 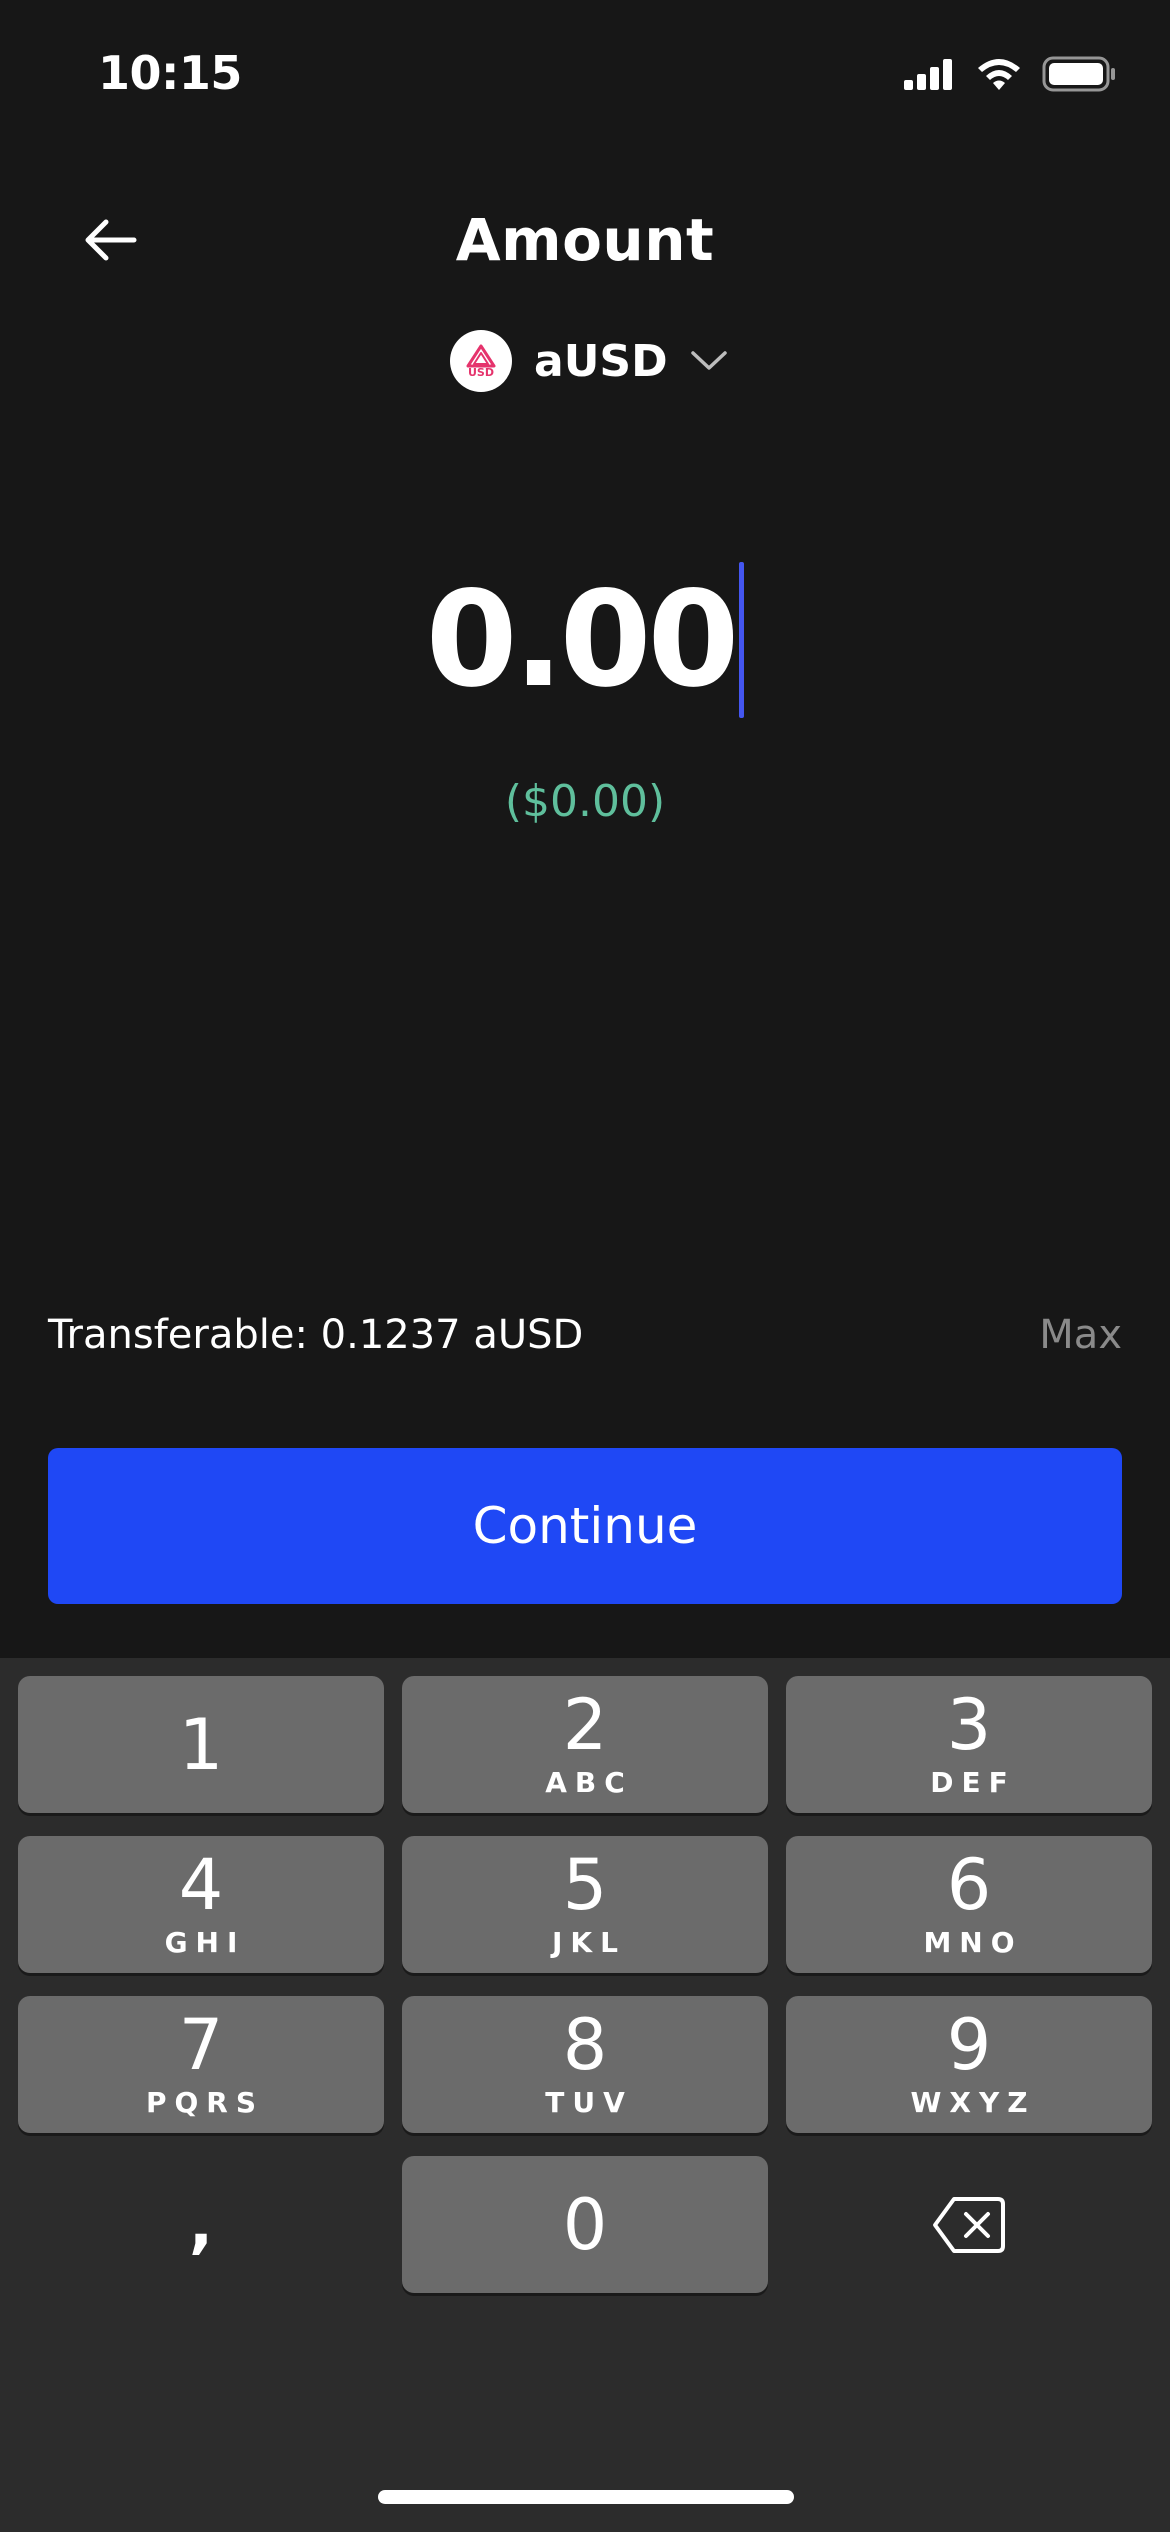 I want to click on fiat-value: ($0.00), so click(x=585, y=801).